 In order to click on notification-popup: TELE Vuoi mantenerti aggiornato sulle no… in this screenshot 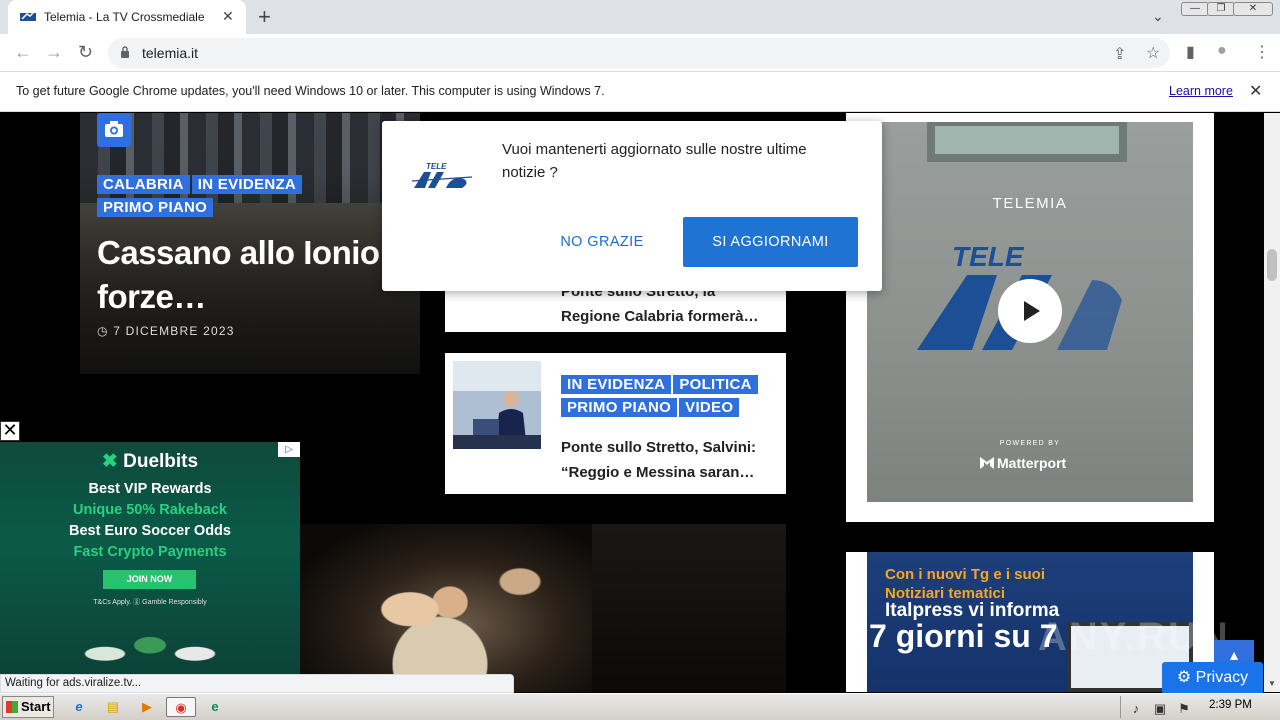, I will do `click(632, 206)`.